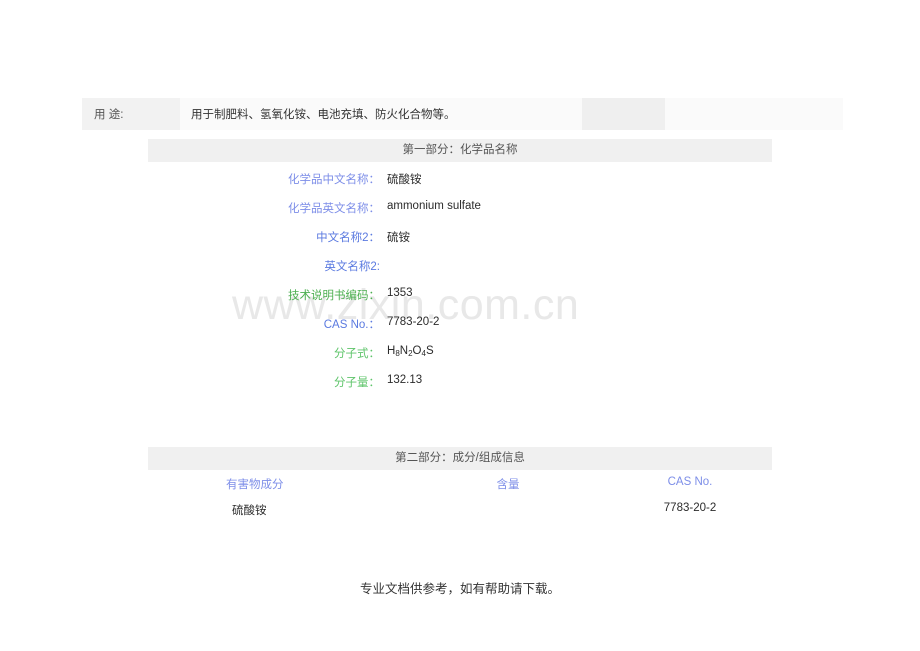 This screenshot has width=920, height=651. What do you see at coordinates (413, 322) in the screenshot?
I see `field-value-cas-no: 7783-20-2` at bounding box center [413, 322].